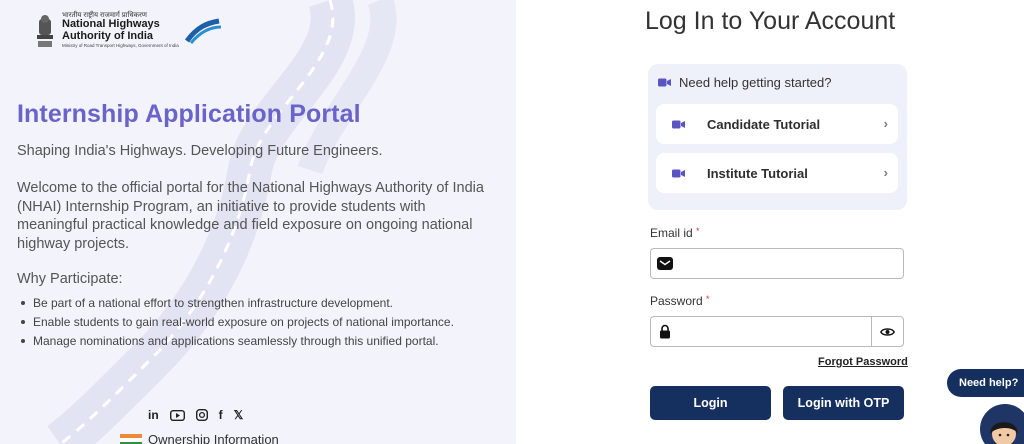  I want to click on email-field, so click(777, 263).